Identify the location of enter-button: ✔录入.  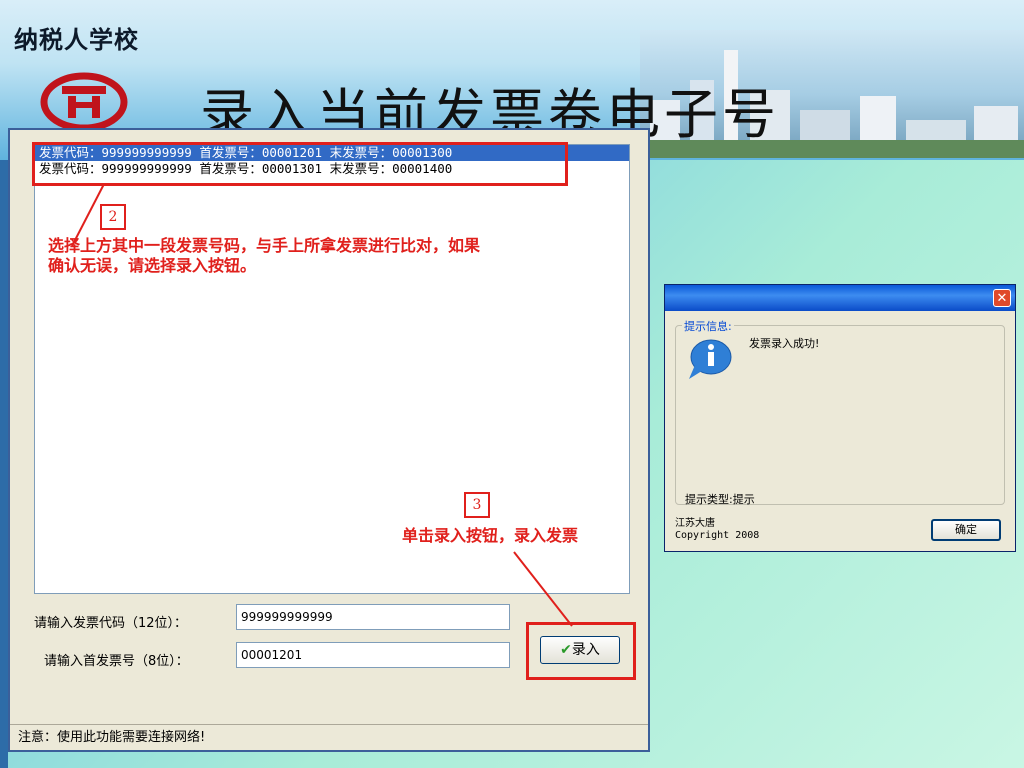
(580, 650).